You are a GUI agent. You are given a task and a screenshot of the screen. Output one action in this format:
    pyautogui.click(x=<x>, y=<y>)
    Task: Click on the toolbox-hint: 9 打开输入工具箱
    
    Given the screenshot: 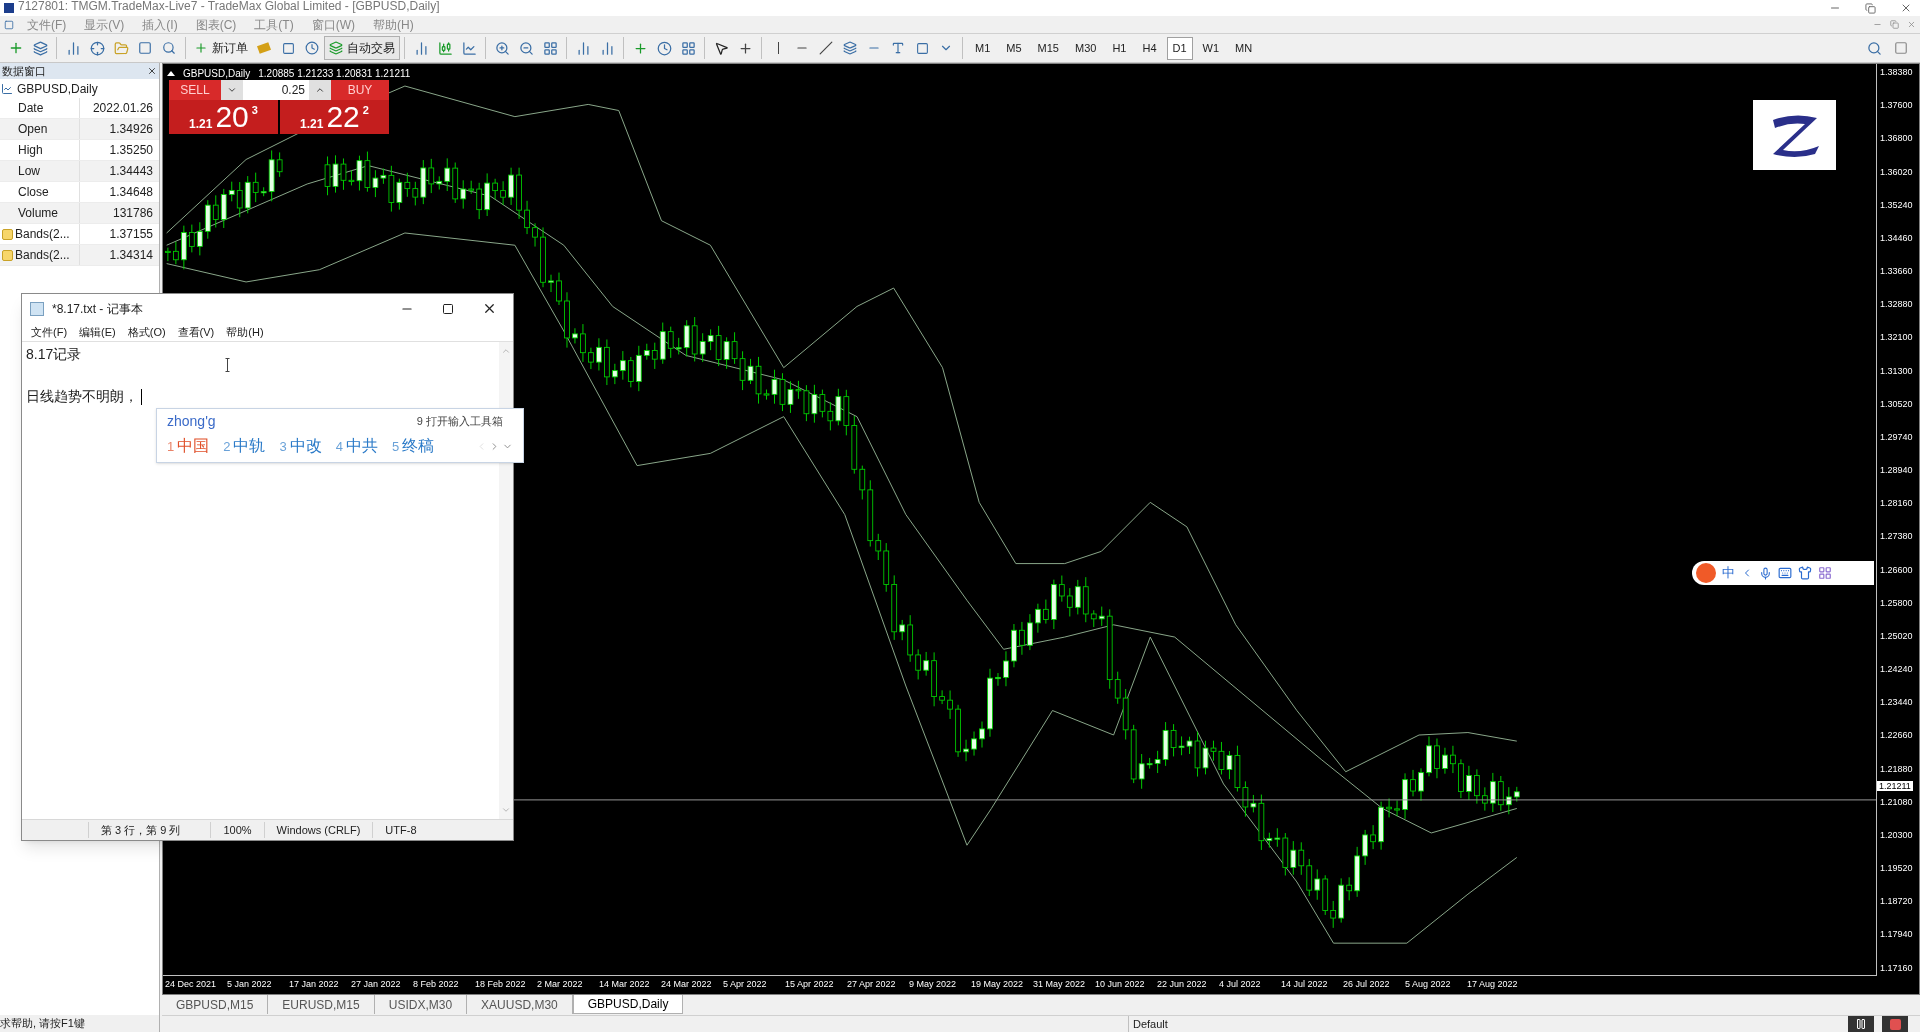 What is the action you would take?
    pyautogui.click(x=460, y=421)
    